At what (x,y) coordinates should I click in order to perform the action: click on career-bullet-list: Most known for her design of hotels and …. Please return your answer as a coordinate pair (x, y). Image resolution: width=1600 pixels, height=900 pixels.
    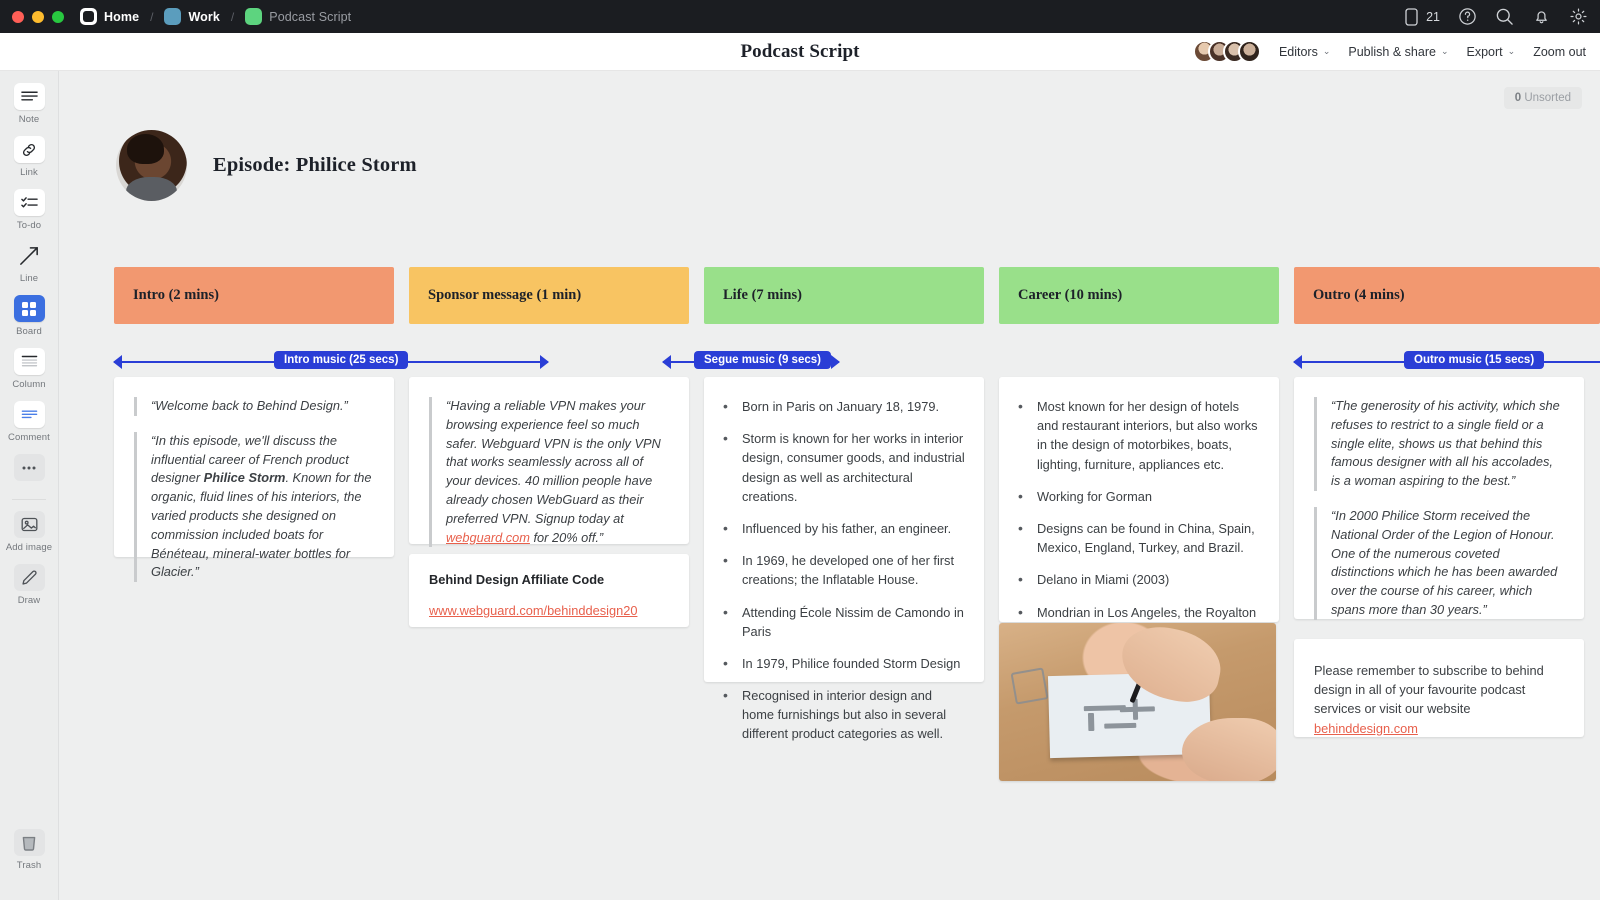
    Looking at the image, I should click on (1137, 528).